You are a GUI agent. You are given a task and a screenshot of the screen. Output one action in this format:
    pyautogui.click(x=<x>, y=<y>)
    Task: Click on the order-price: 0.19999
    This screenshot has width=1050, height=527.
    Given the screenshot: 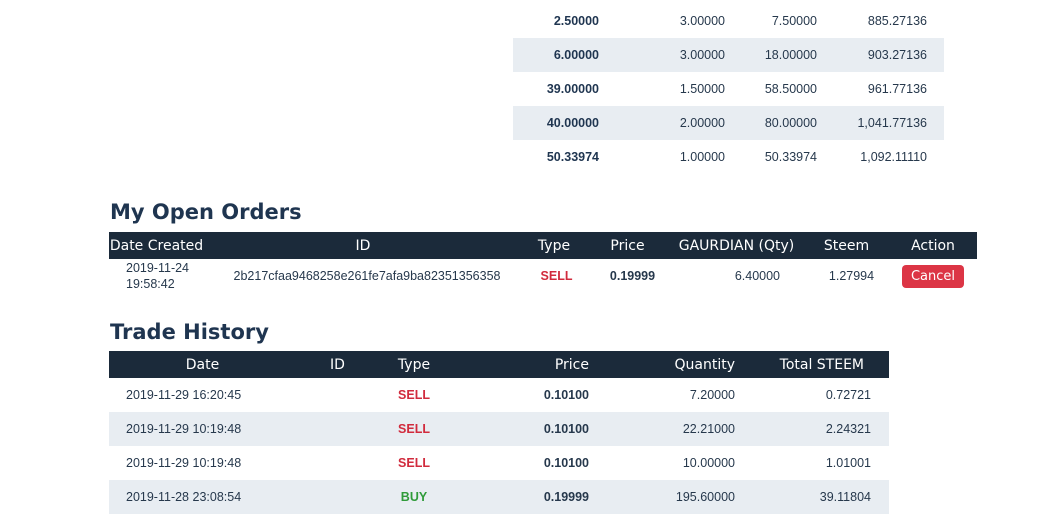 What is the action you would take?
    pyautogui.click(x=632, y=276)
    